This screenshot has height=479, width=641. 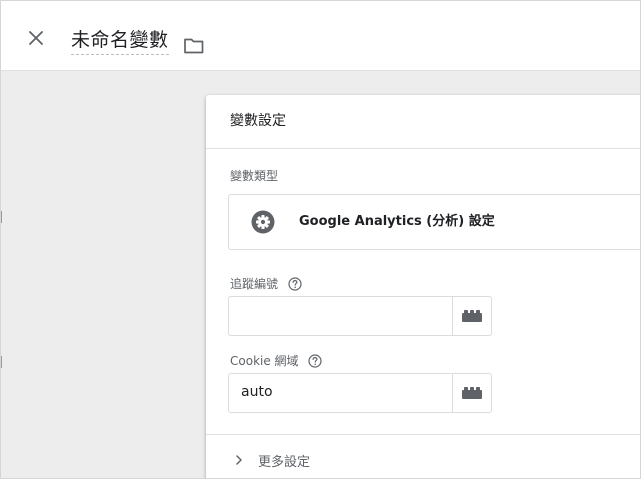 I want to click on cookie-domain-input, so click(x=339, y=392).